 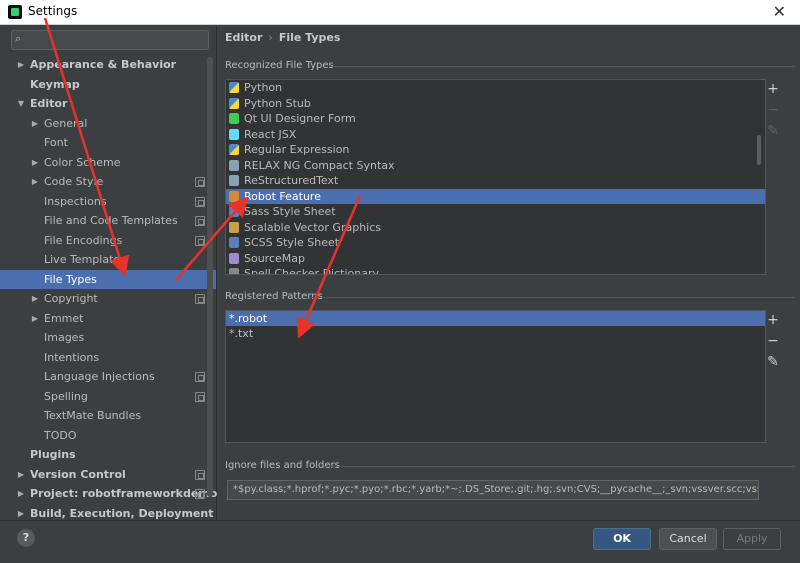 I want to click on file-type-item: Regular Expression, so click(x=495, y=150).